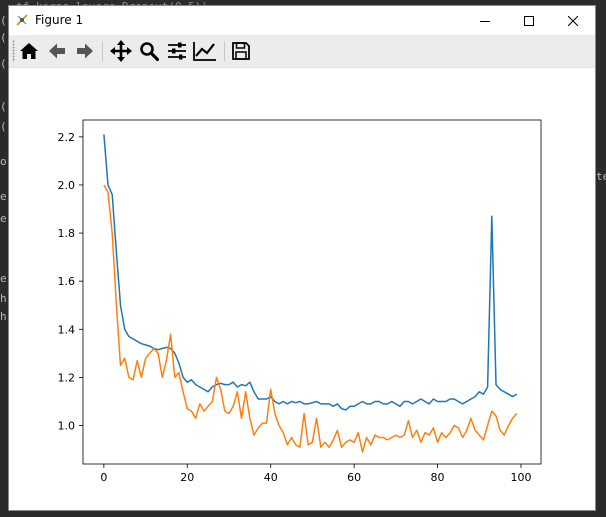 The image size is (606, 517). I want to click on matplotlib-icon, so click(22, 20).